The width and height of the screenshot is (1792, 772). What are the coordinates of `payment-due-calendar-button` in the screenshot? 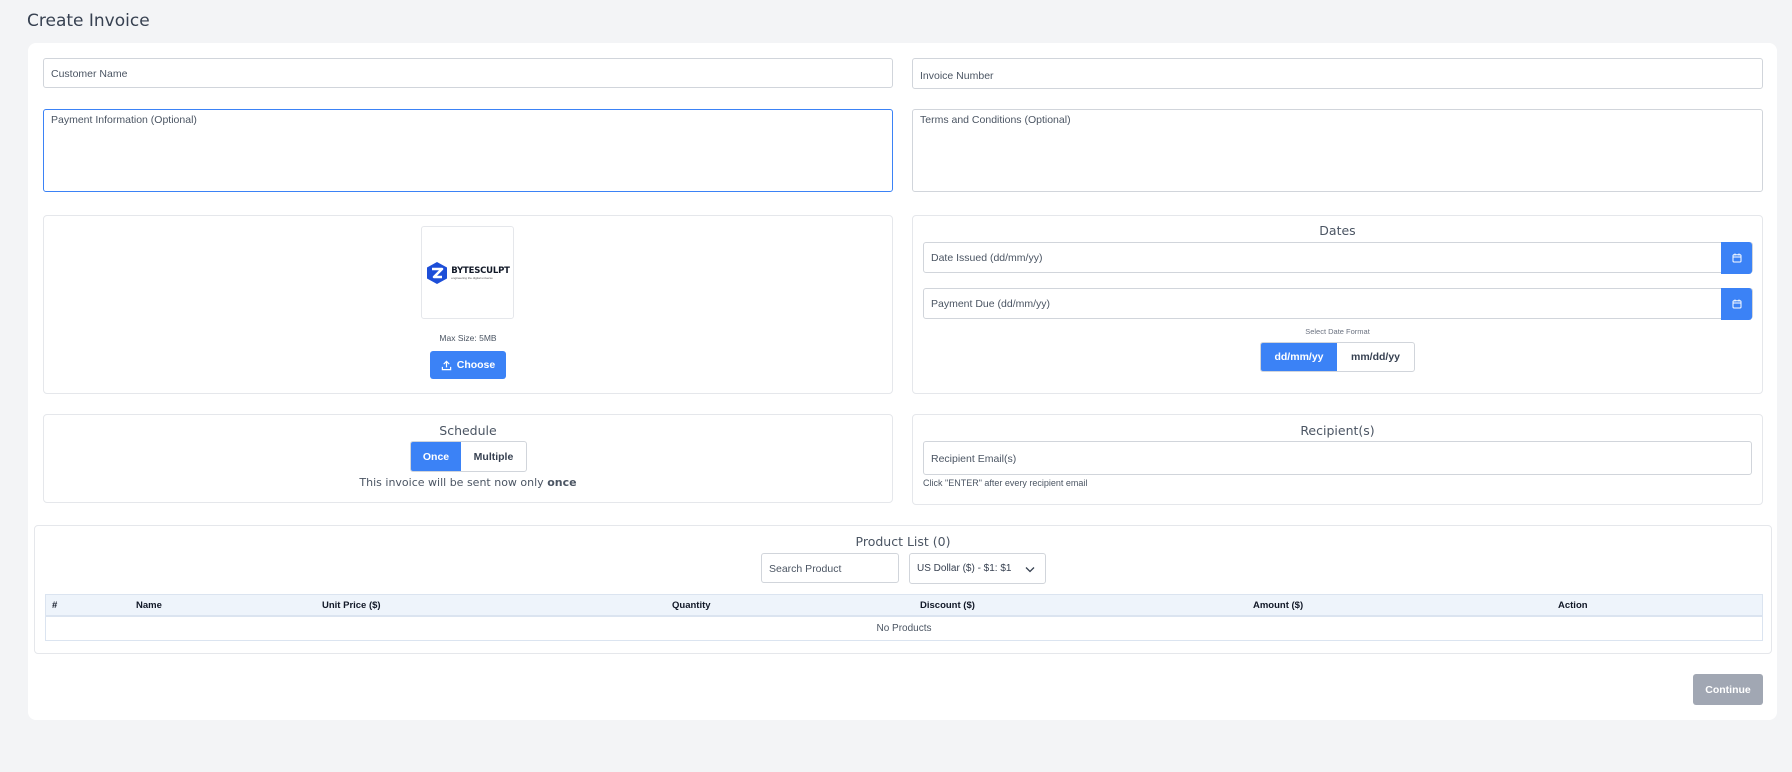 It's located at (1736, 304).